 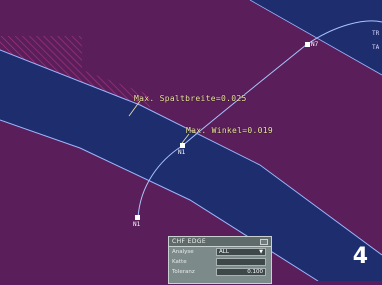 I want to click on panel-row-katte: Katte, so click(x=220, y=262).